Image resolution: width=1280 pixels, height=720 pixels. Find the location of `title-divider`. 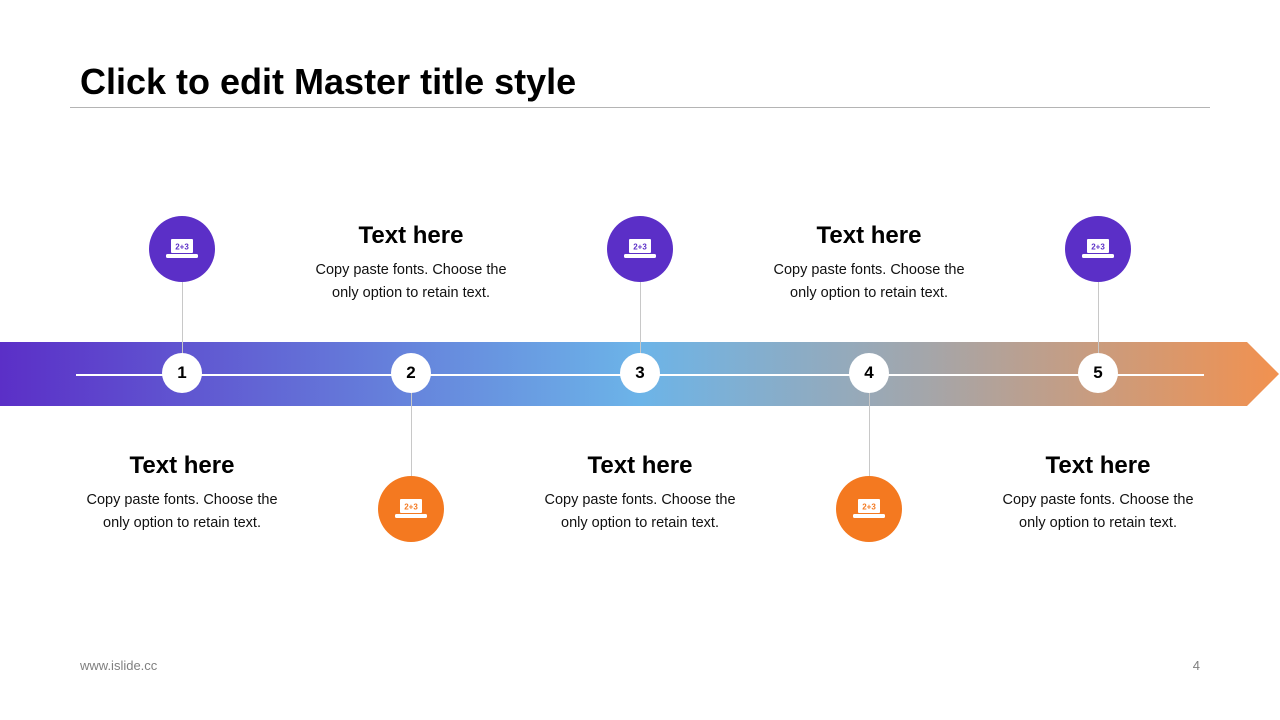

title-divider is located at coordinates (640, 107).